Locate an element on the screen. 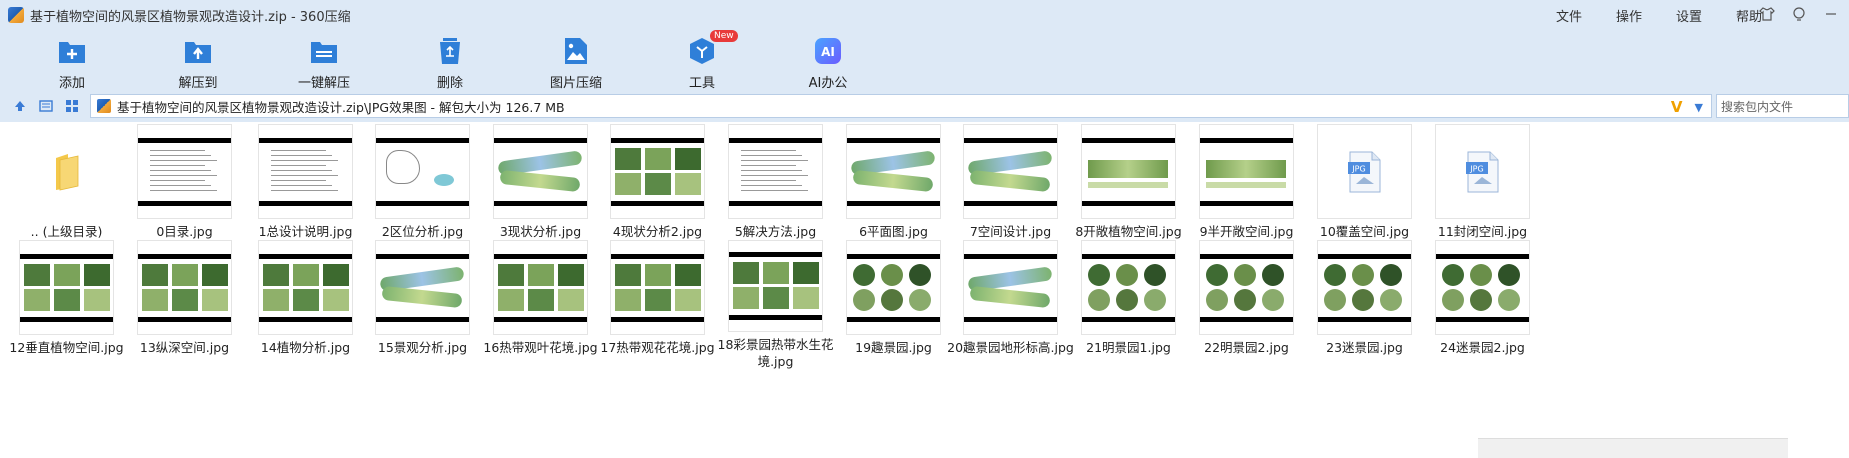  main-toolbar: 添加 解压到 一键解压 删除 图片压缩 New 工具 AI AI办公 is located at coordinates (924, 60).